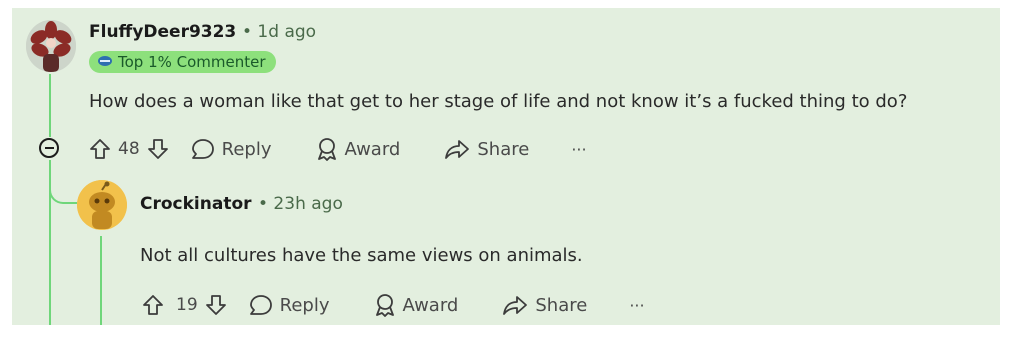 Image resolution: width=1020 pixels, height=351 pixels. I want to click on reply-avatar, so click(102, 205).